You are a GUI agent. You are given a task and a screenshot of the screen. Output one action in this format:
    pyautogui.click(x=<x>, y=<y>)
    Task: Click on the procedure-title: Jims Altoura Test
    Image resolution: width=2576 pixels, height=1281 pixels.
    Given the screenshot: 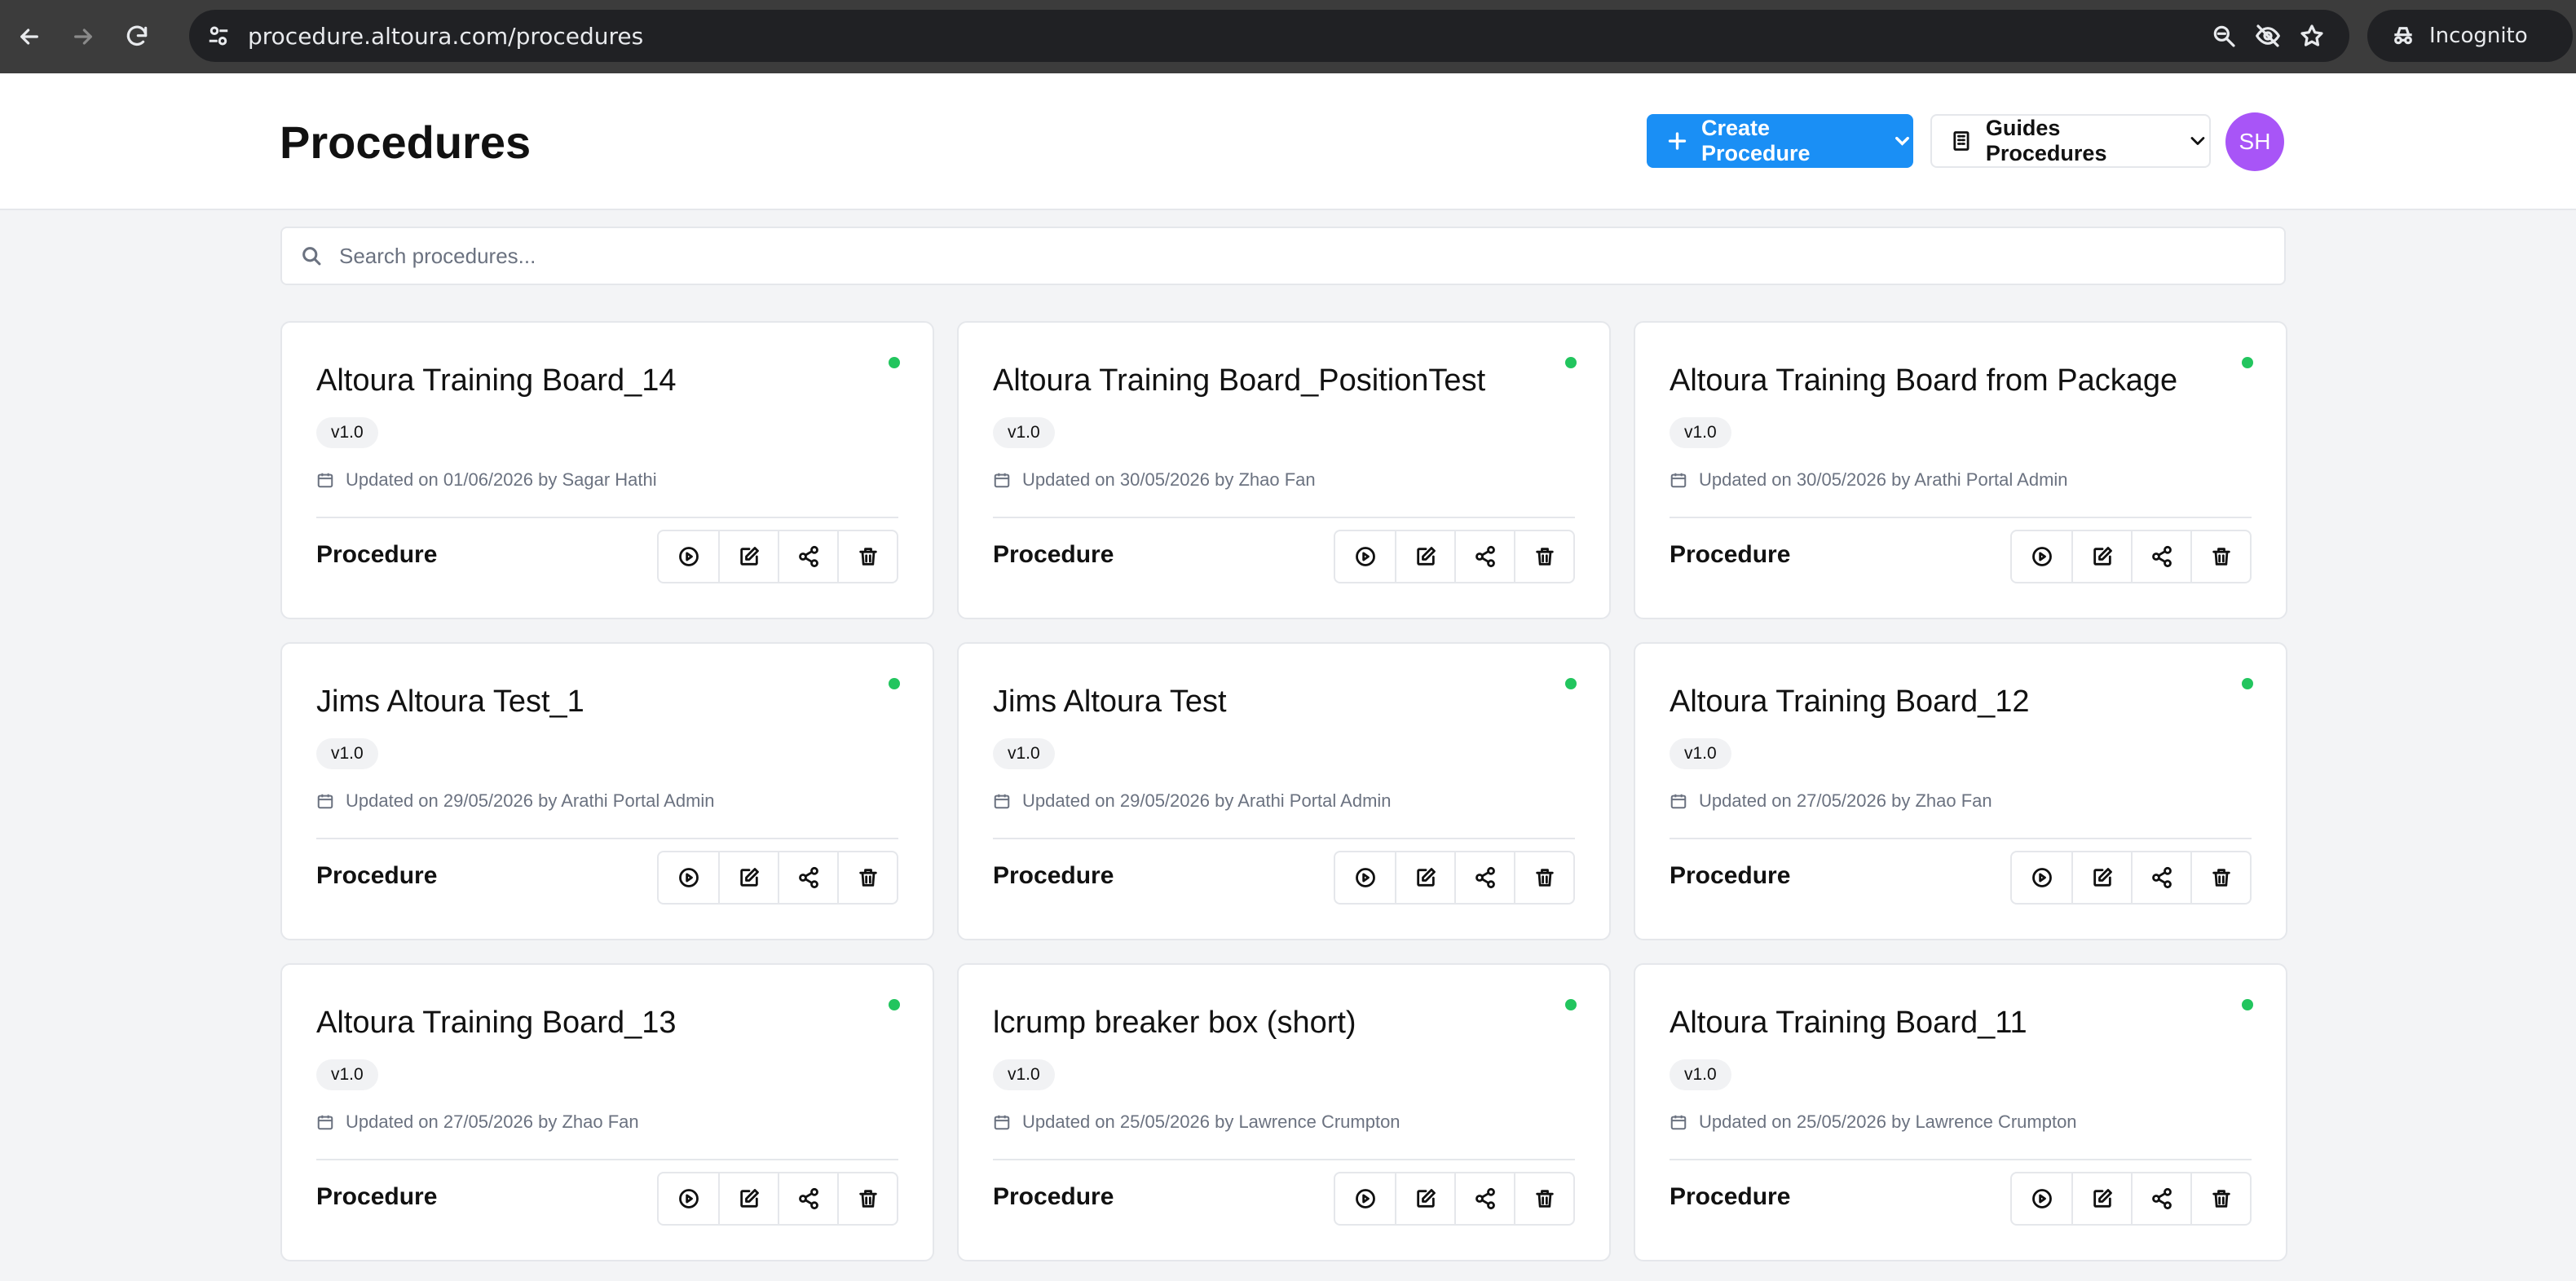 What is the action you would take?
    pyautogui.click(x=1110, y=702)
    